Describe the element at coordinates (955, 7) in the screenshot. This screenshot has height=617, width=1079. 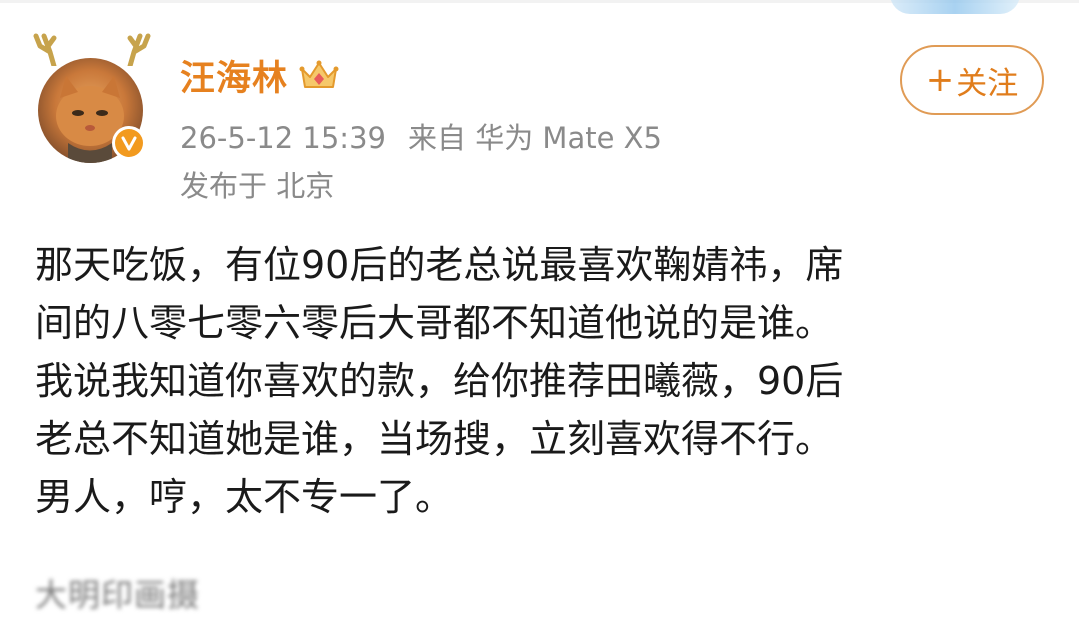
I see `top-decoration` at that location.